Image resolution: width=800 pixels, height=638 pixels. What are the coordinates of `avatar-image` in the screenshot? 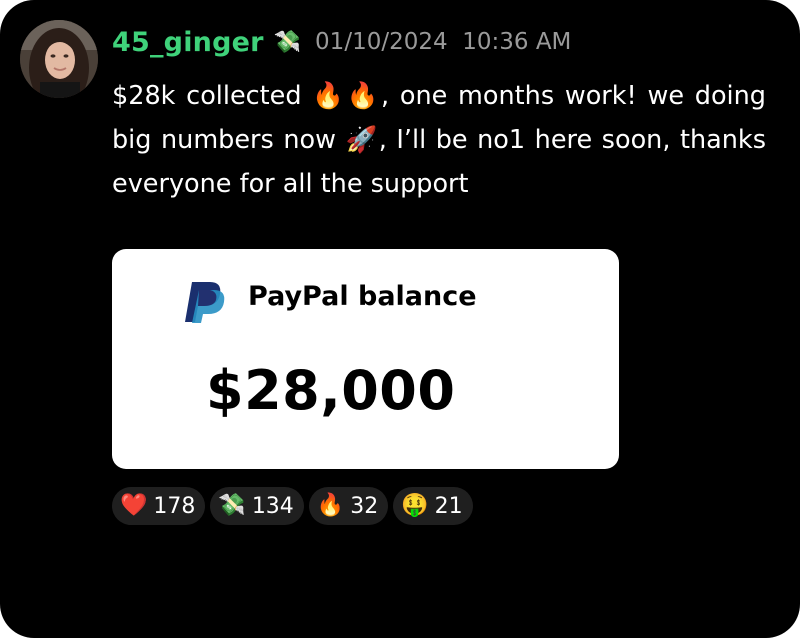 It's located at (59, 59).